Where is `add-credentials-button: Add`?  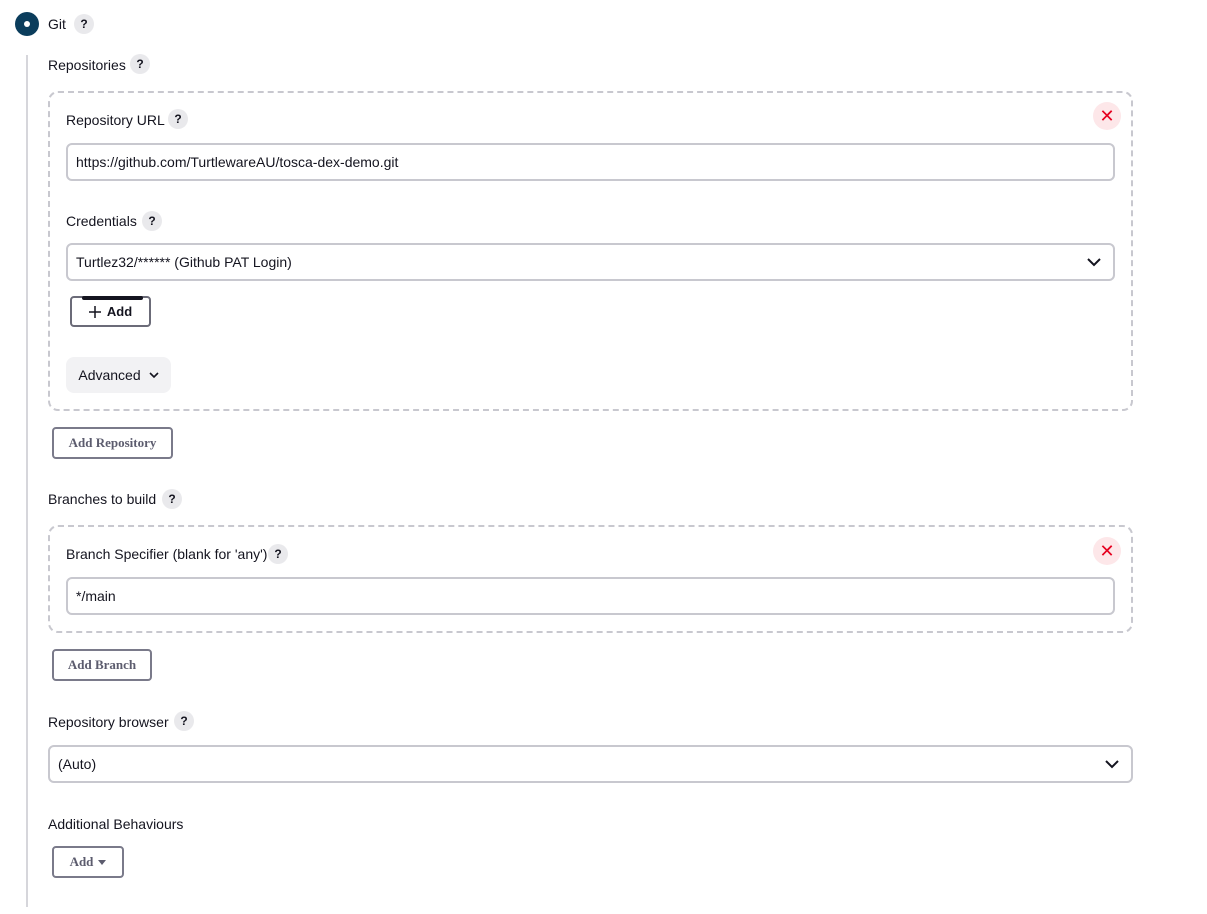
add-credentials-button: Add is located at coordinates (110, 311).